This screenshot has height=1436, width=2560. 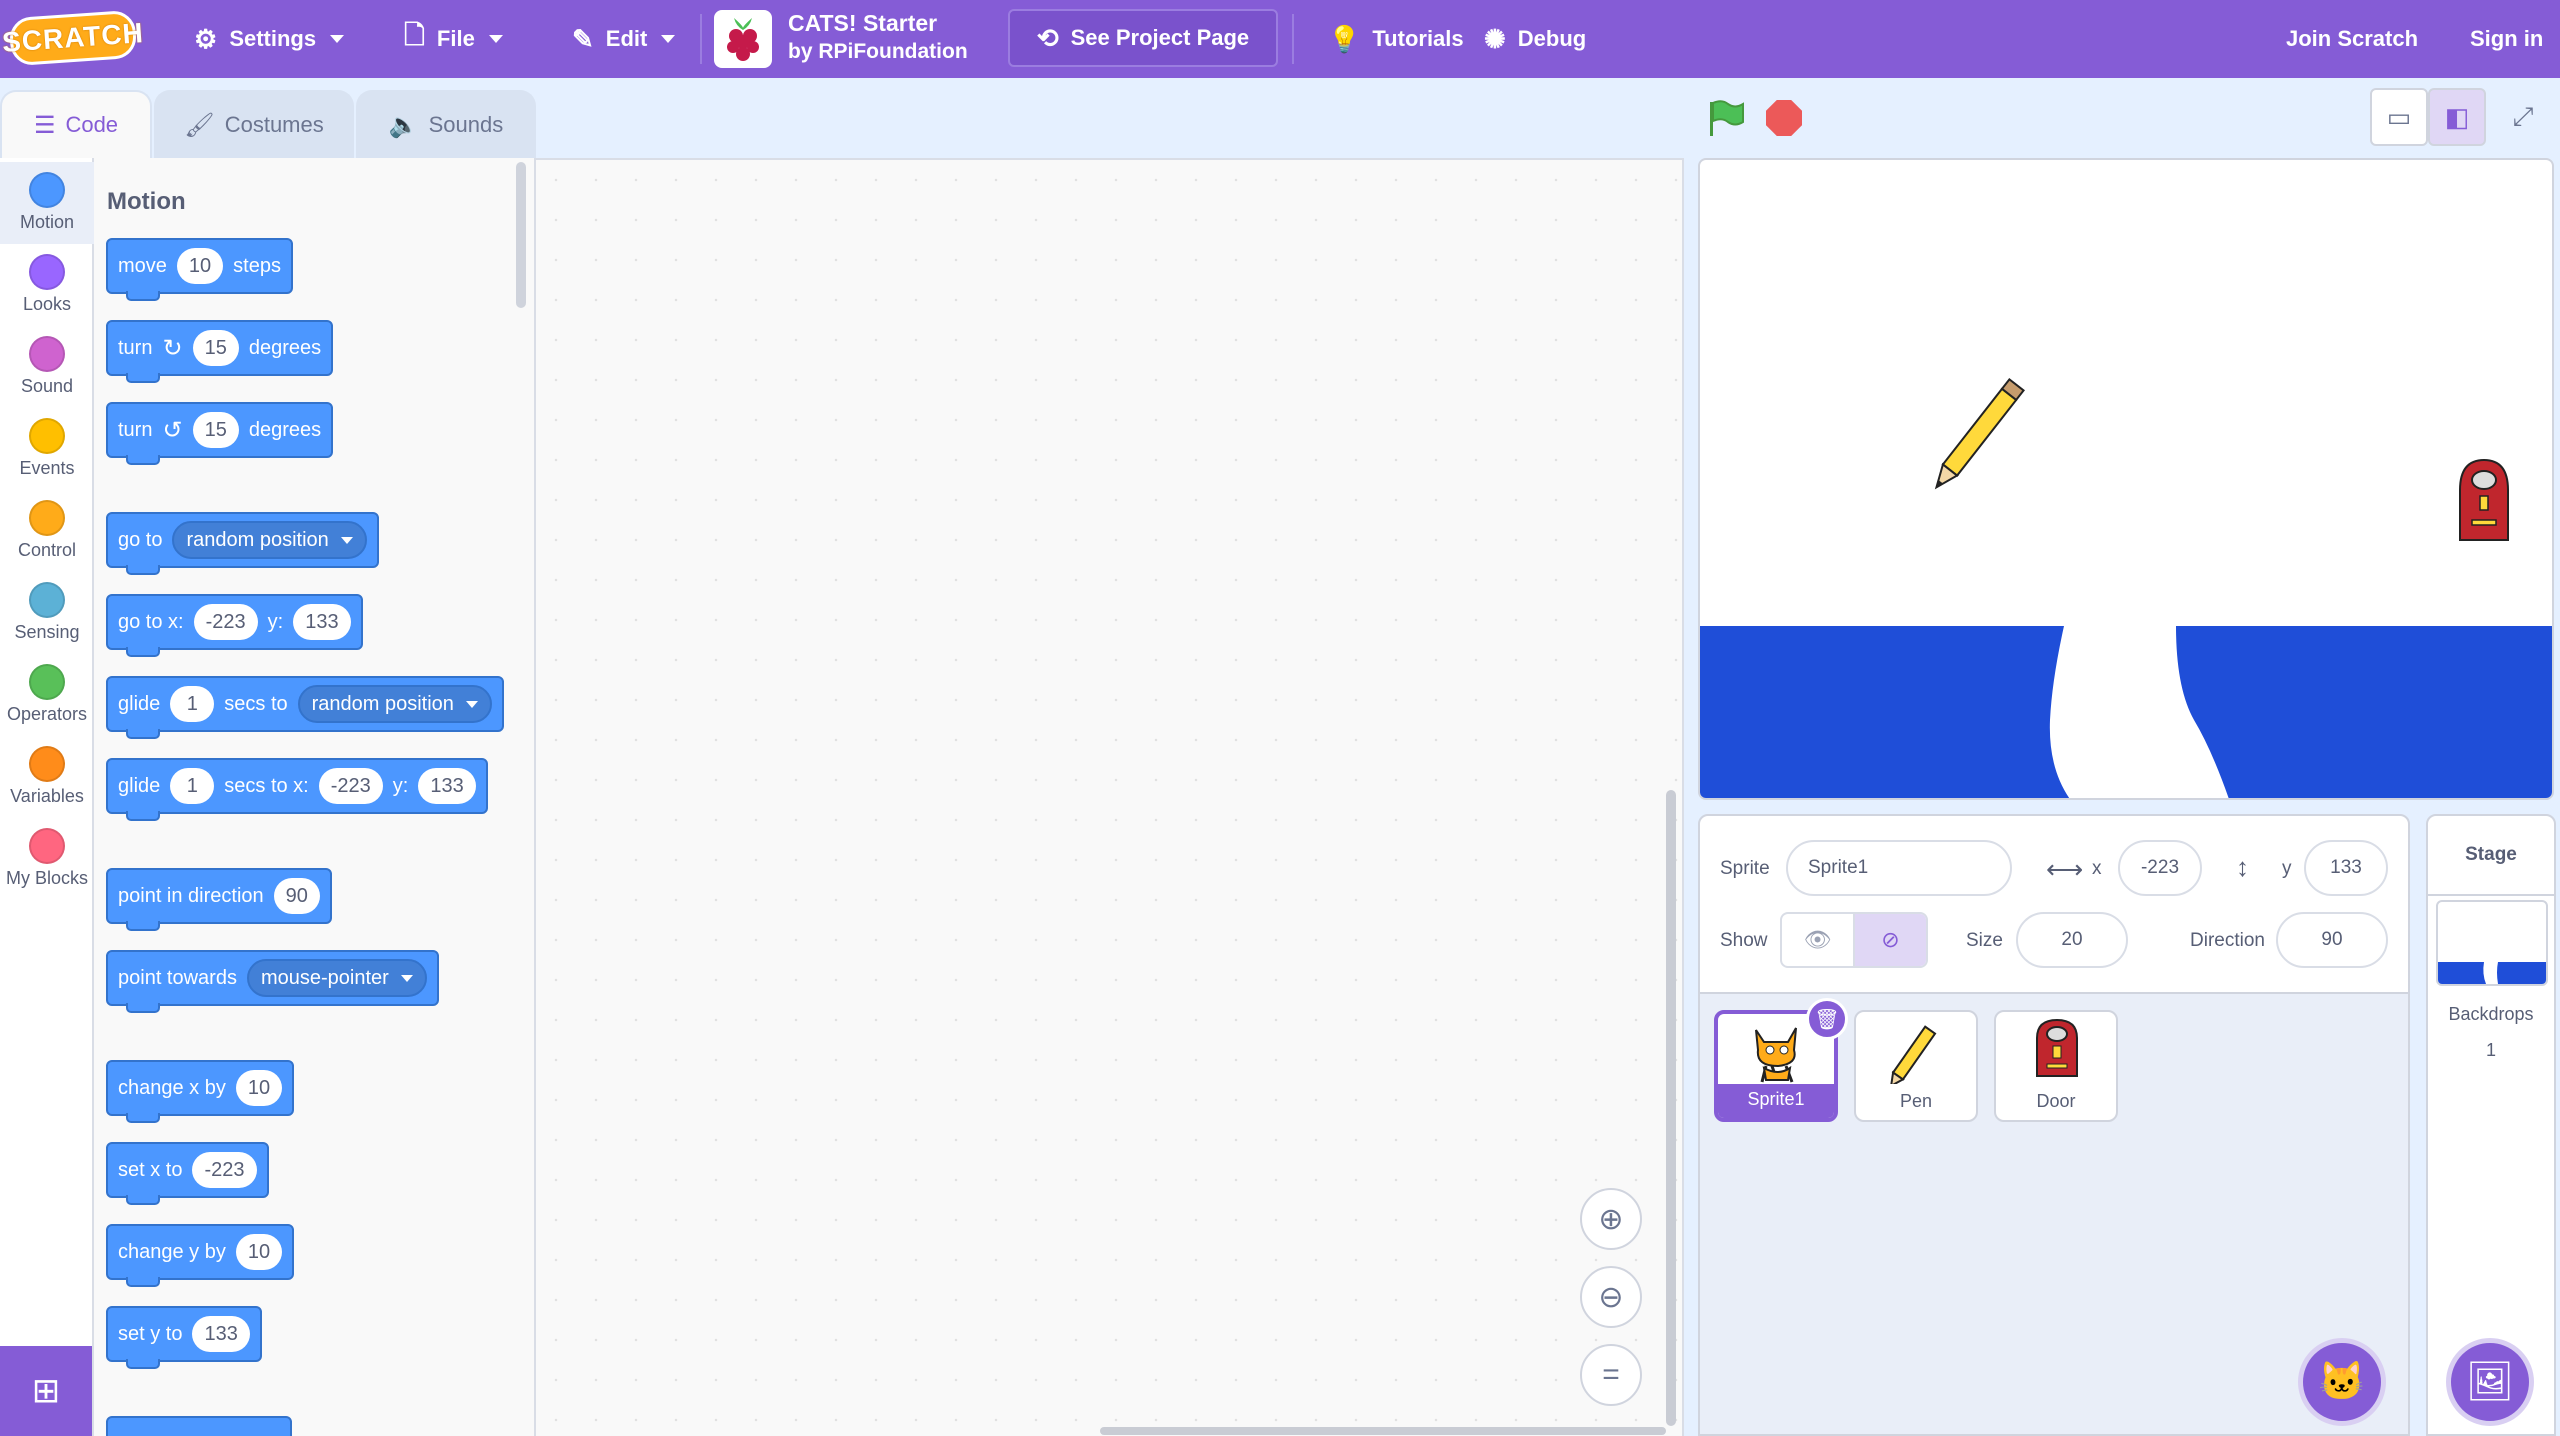 I want to click on category-operators: Operators, so click(x=47, y=695).